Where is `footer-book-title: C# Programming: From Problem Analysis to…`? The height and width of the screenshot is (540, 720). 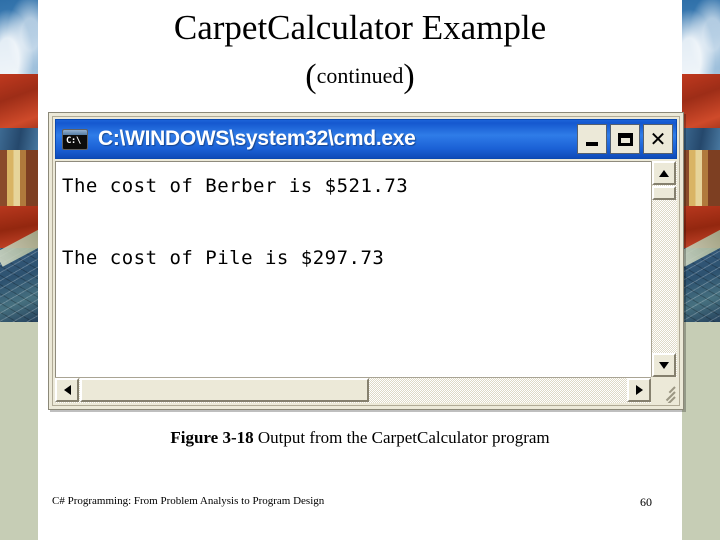
footer-book-title: C# Programming: From Problem Analysis to… is located at coordinates (188, 501).